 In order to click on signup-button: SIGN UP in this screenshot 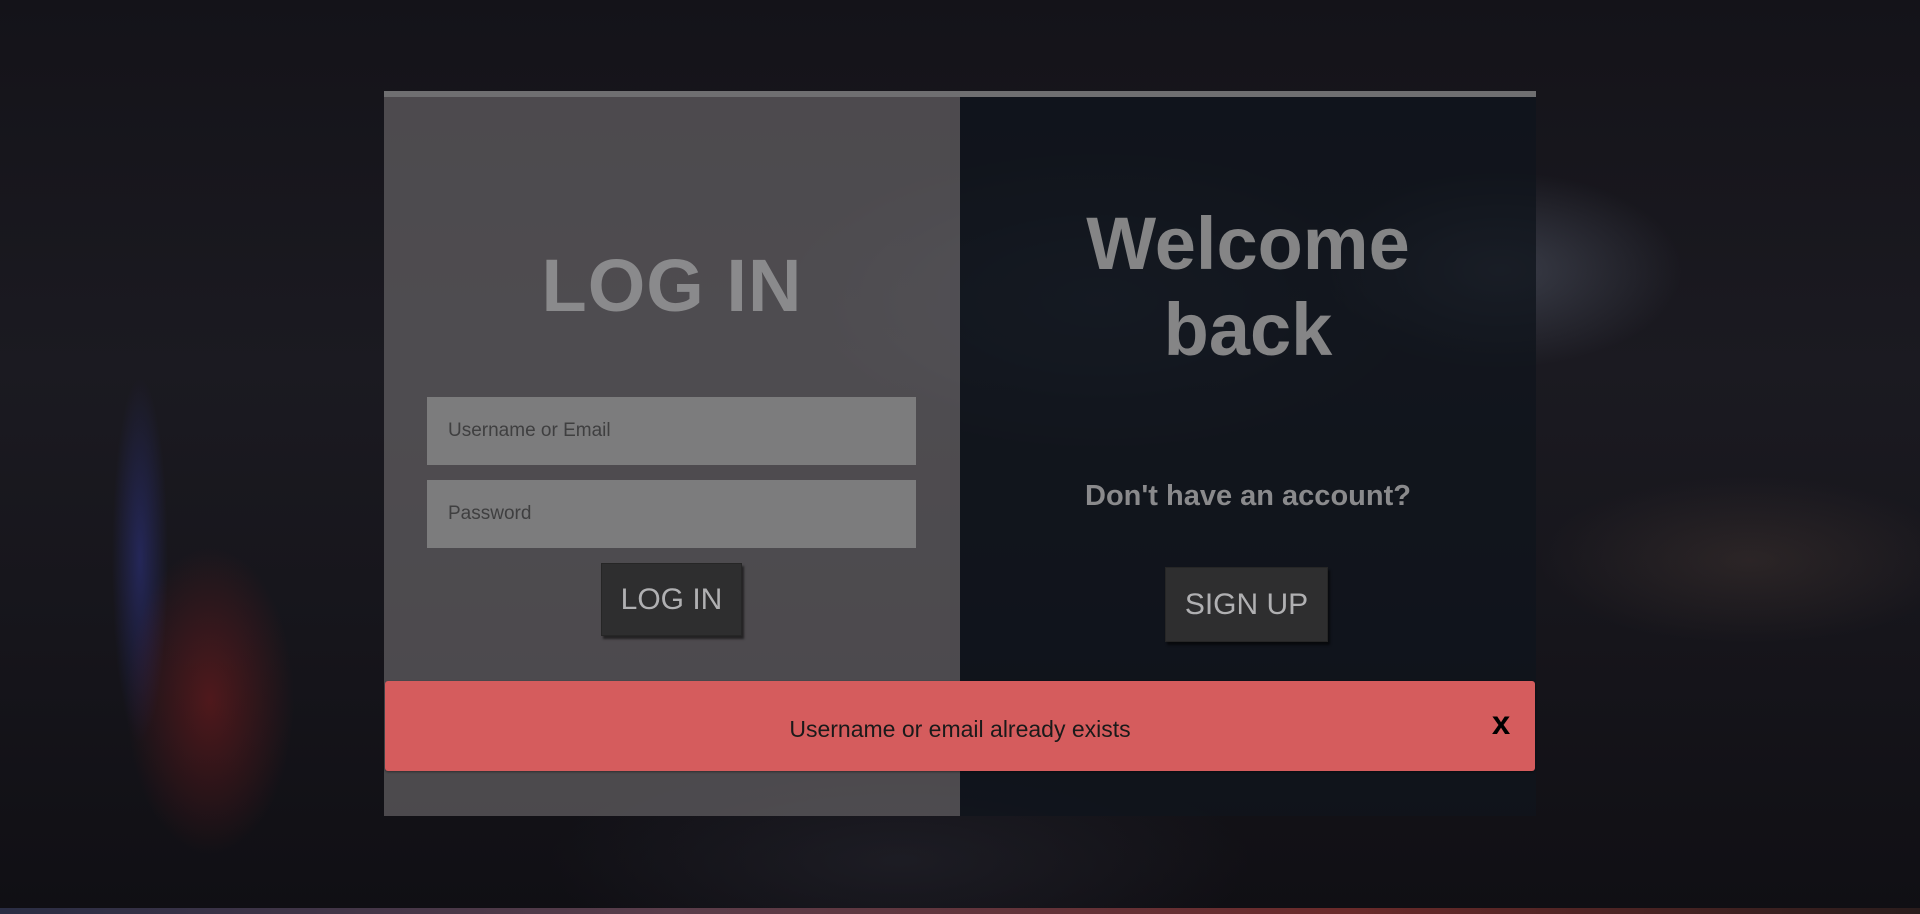, I will do `click(1246, 604)`.